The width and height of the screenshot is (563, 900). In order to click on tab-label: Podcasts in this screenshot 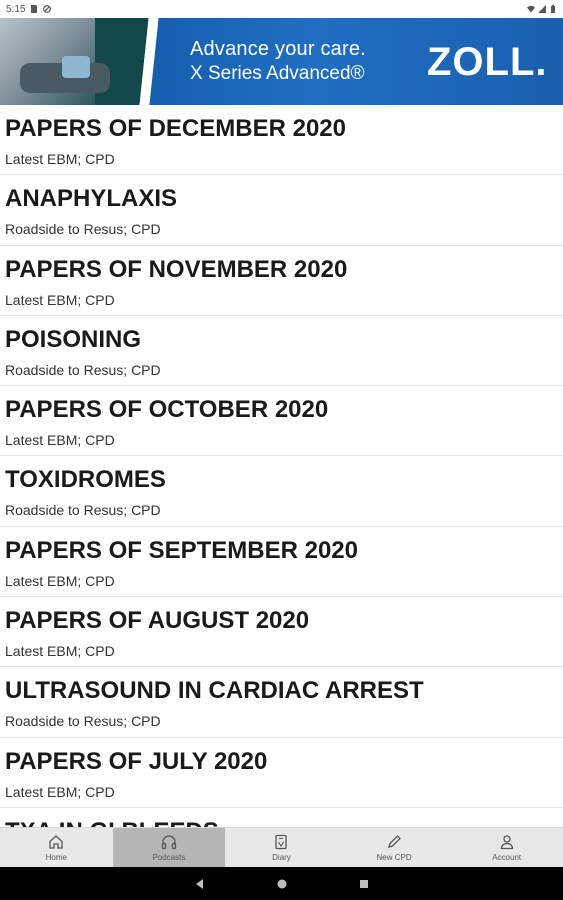, I will do `click(169, 857)`.